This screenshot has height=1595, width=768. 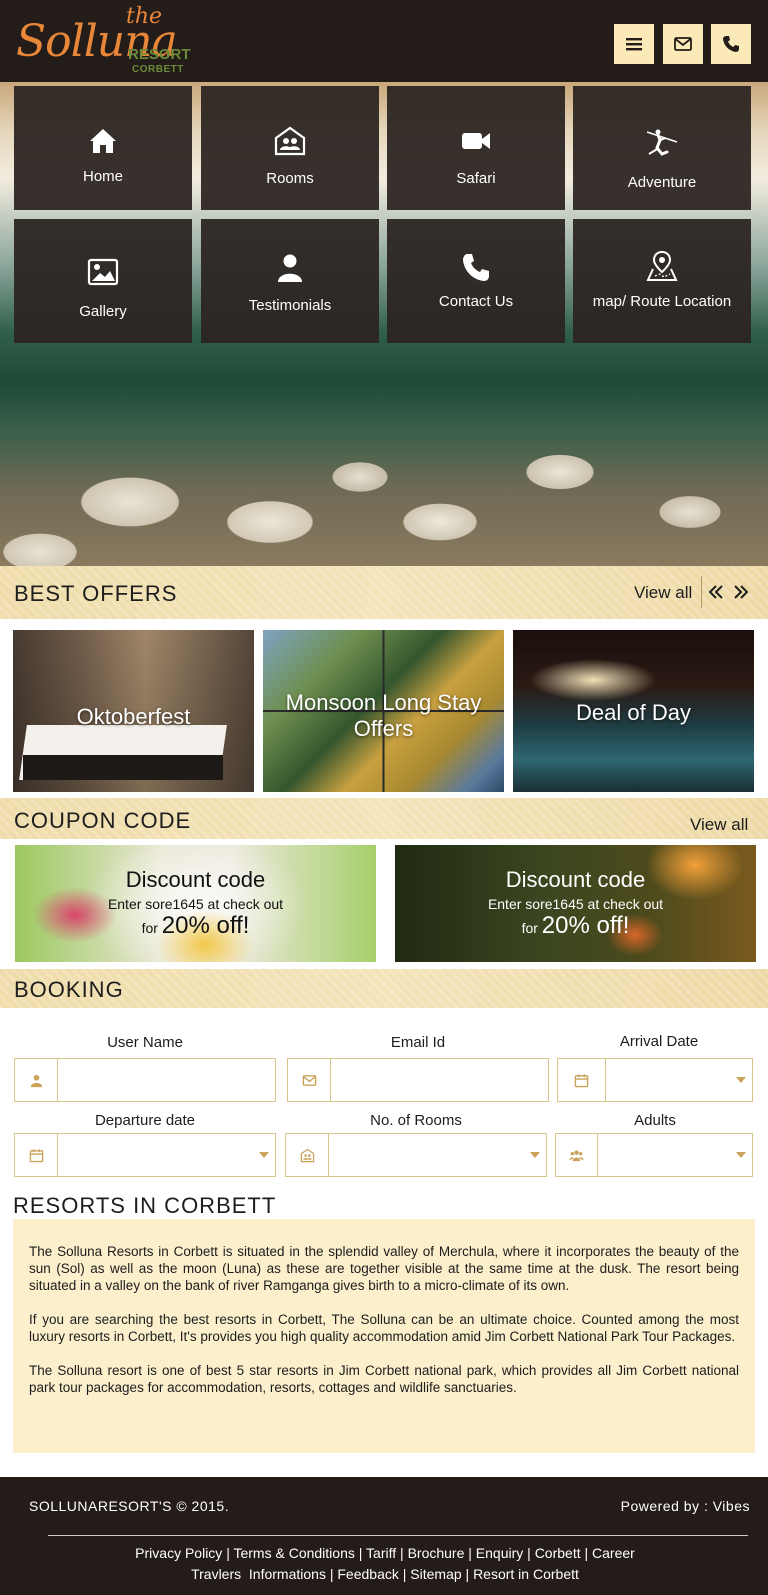 What do you see at coordinates (659, 1041) in the screenshot?
I see `arrival-date-label: Arrival Date` at bounding box center [659, 1041].